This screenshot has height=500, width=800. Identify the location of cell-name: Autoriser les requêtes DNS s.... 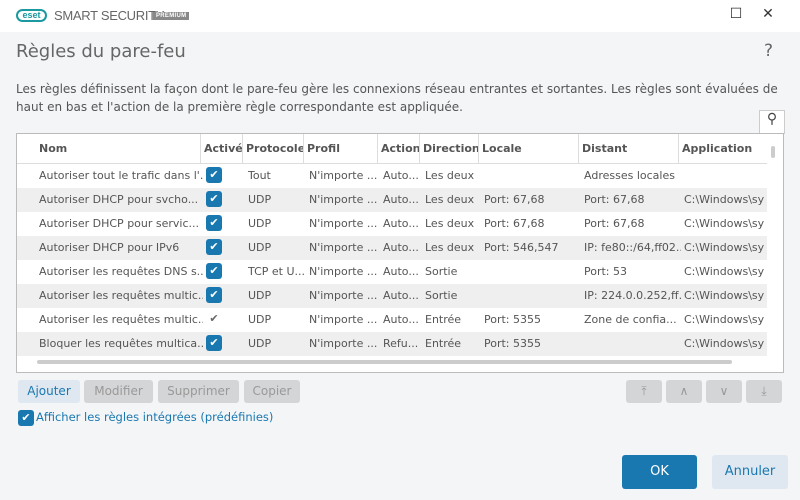
(121, 271).